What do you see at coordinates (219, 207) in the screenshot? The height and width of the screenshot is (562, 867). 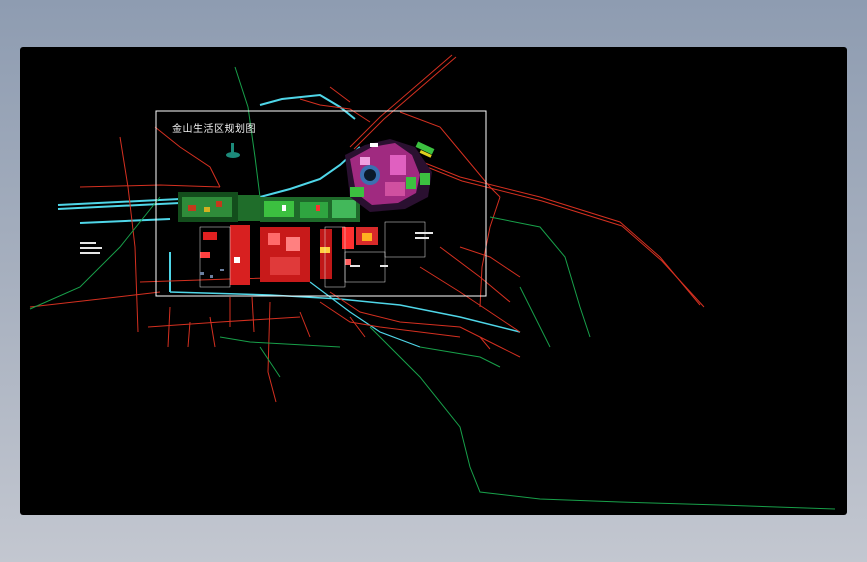 I see `west-planting-block` at bounding box center [219, 207].